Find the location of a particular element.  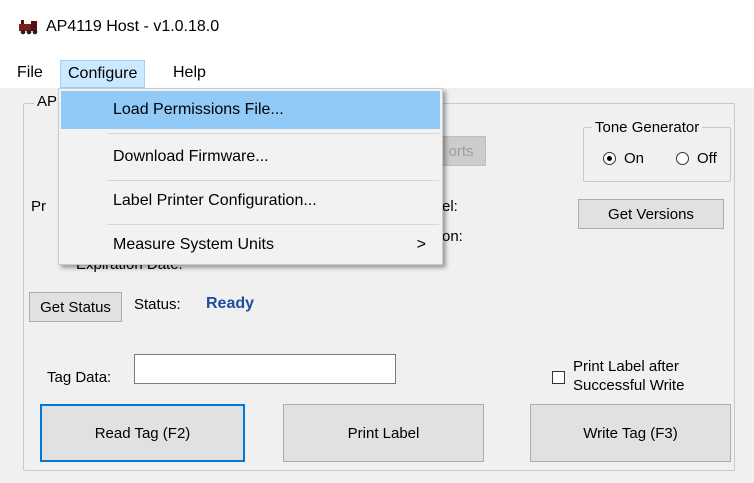

menu-item-measure-system-units-label: Measure System Units is located at coordinates (193, 244).